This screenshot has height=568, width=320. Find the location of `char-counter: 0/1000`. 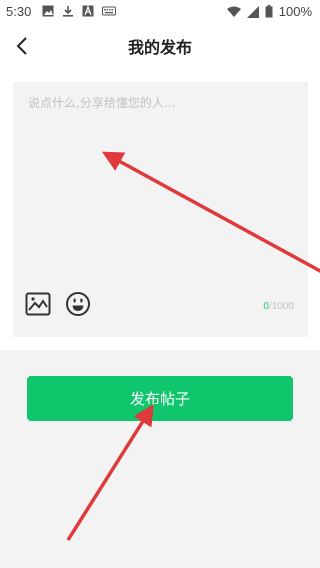

char-counter: 0/1000 is located at coordinates (278, 306).